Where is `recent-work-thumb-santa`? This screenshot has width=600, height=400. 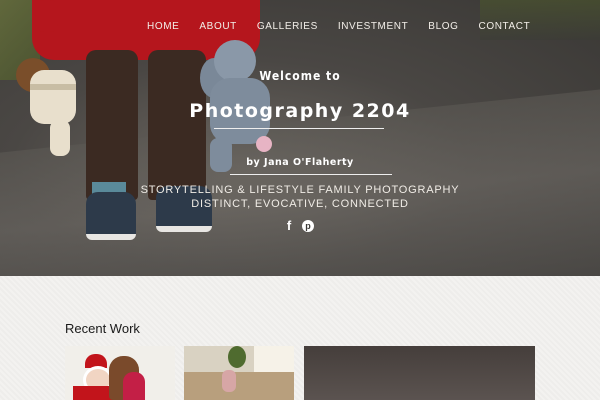
recent-work-thumb-santa is located at coordinates (120, 373).